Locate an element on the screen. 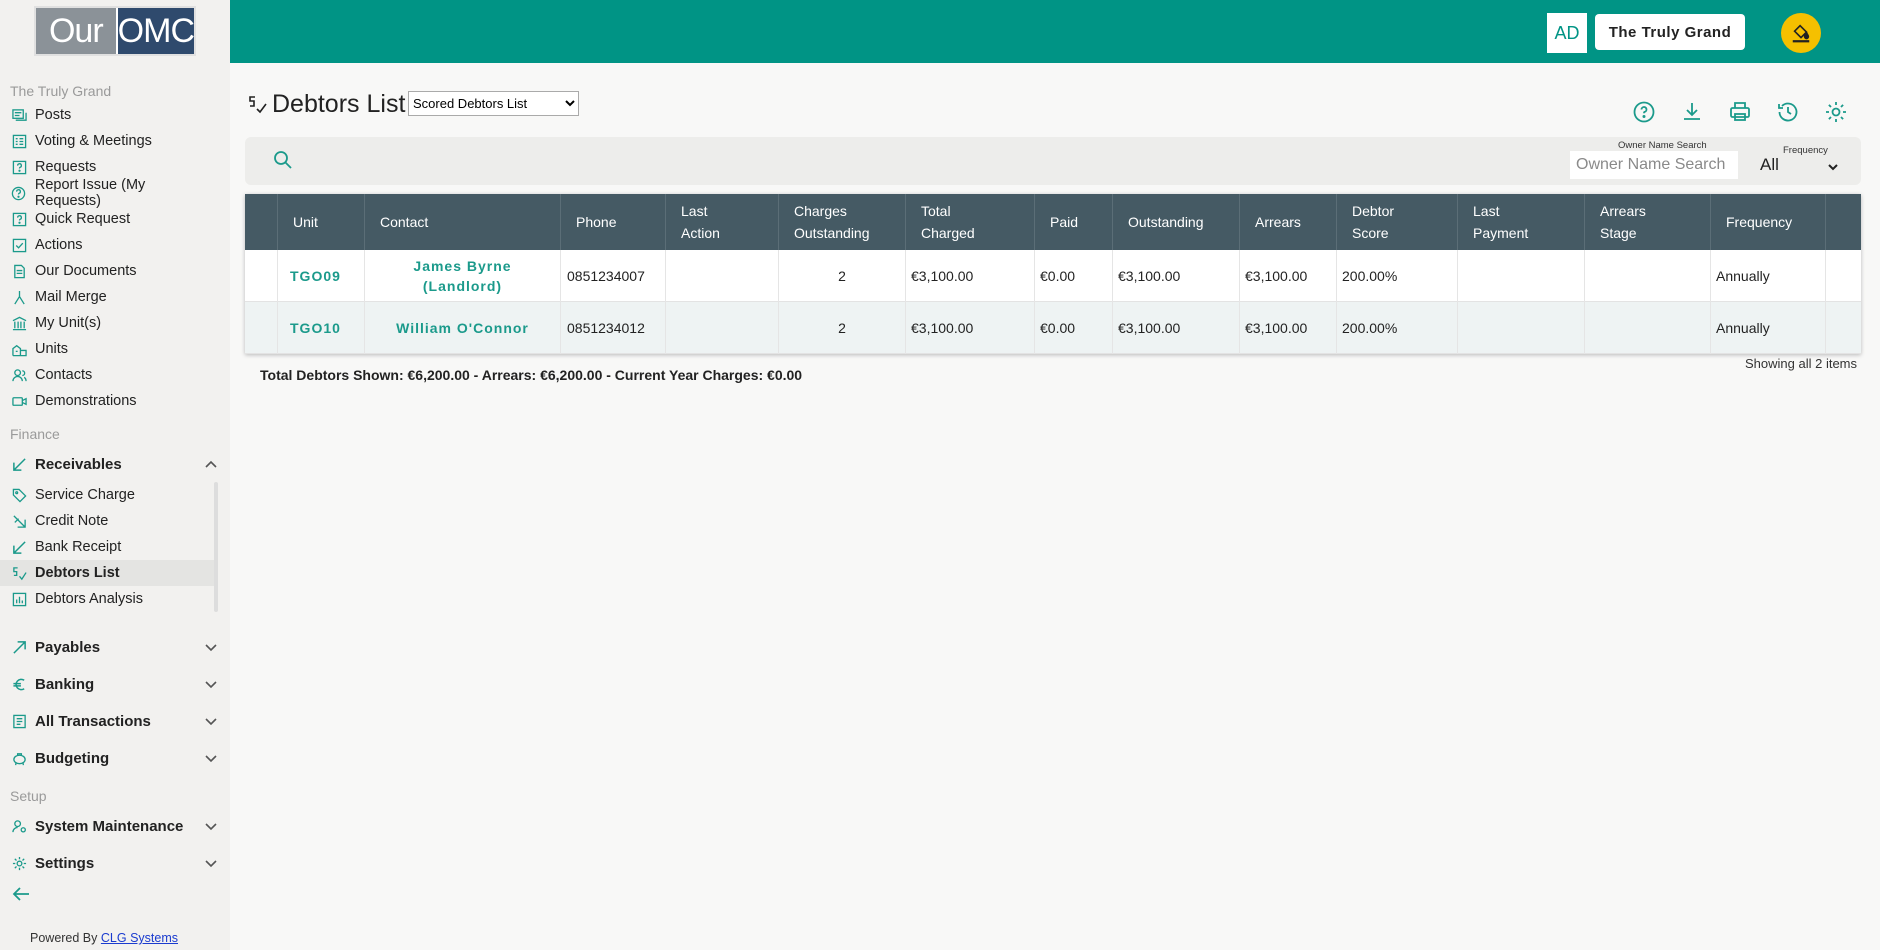 The image size is (1880, 950). sidebar-item-actions: Actions is located at coordinates (107, 245).